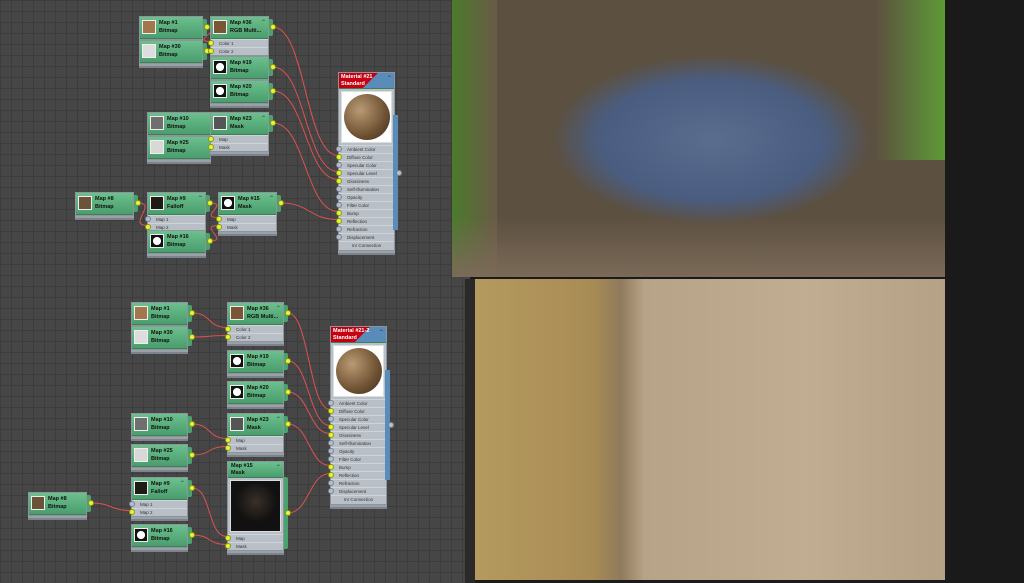 The image size is (1024, 583). I want to click on material-slot: Refraction, so click(357, 483).